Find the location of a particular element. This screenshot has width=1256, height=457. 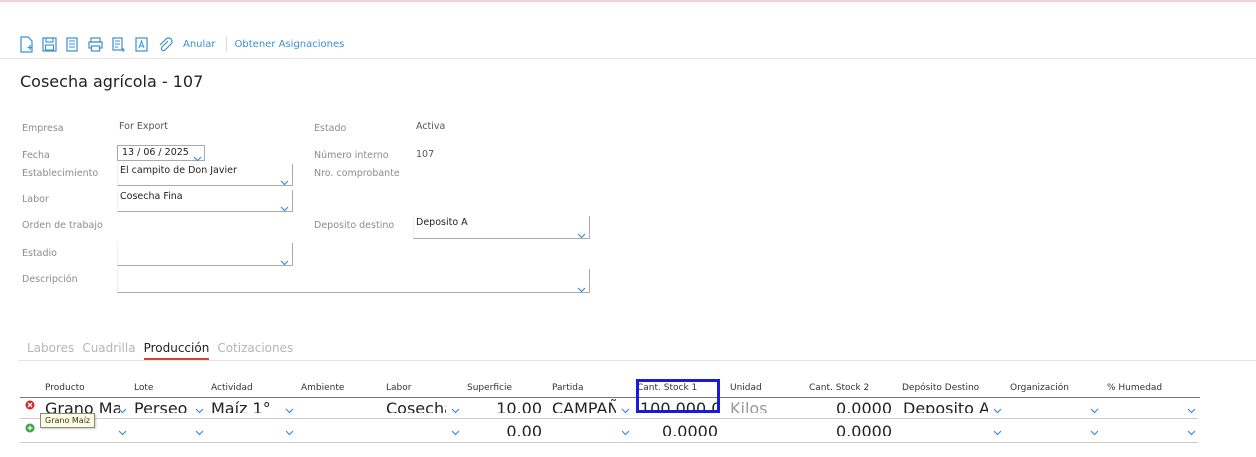

fecha-value: 13 / 06 / 2025 is located at coordinates (155, 152).